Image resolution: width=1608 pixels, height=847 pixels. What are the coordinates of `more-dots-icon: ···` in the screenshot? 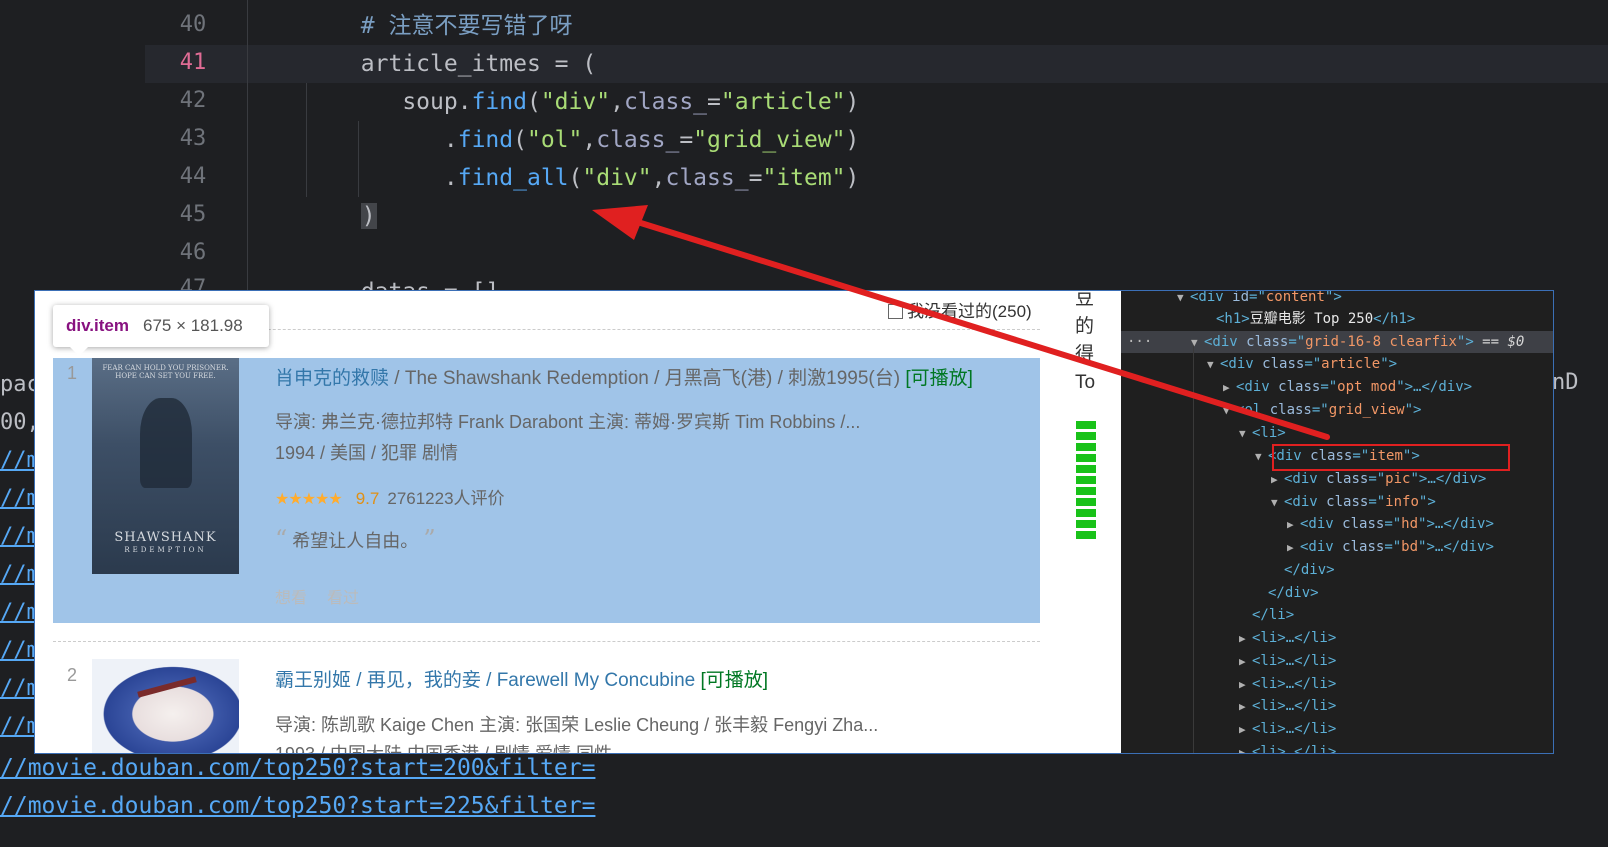 It's located at (1139, 342).